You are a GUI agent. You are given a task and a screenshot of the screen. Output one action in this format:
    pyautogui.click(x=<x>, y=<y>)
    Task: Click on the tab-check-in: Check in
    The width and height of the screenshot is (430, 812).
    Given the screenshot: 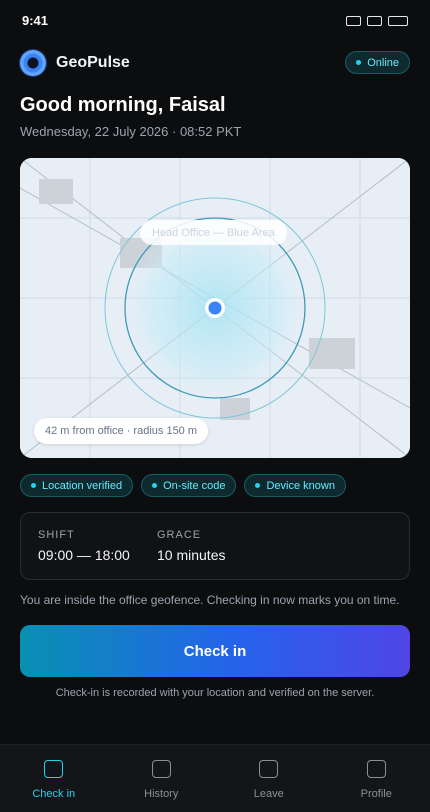 What is the action you would take?
    pyautogui.click(x=54, y=778)
    